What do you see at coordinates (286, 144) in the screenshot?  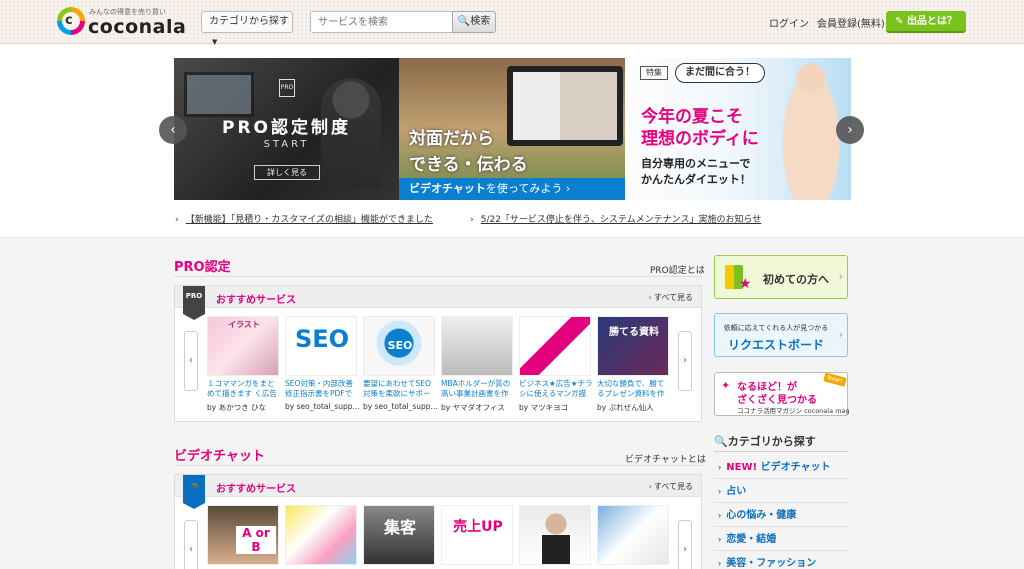 I see `slide-subtitle: START` at bounding box center [286, 144].